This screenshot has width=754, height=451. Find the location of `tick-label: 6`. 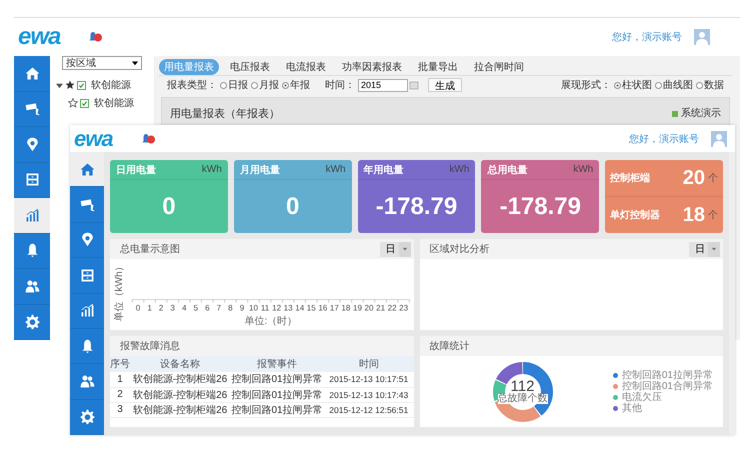

tick-label: 6 is located at coordinates (207, 308).